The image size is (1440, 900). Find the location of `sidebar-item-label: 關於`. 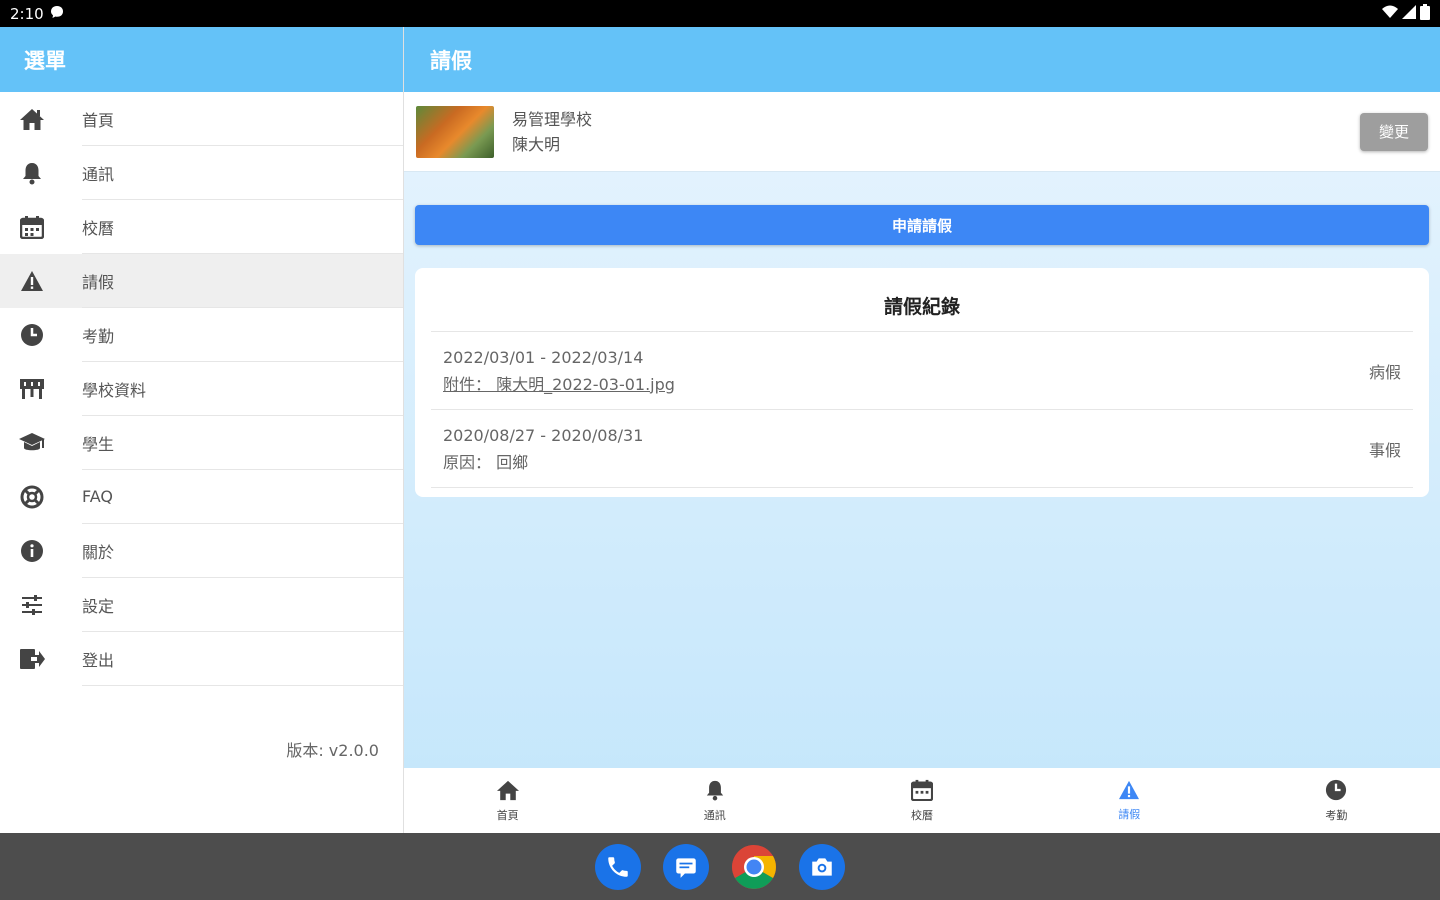

sidebar-item-label: 關於 is located at coordinates (242, 551).